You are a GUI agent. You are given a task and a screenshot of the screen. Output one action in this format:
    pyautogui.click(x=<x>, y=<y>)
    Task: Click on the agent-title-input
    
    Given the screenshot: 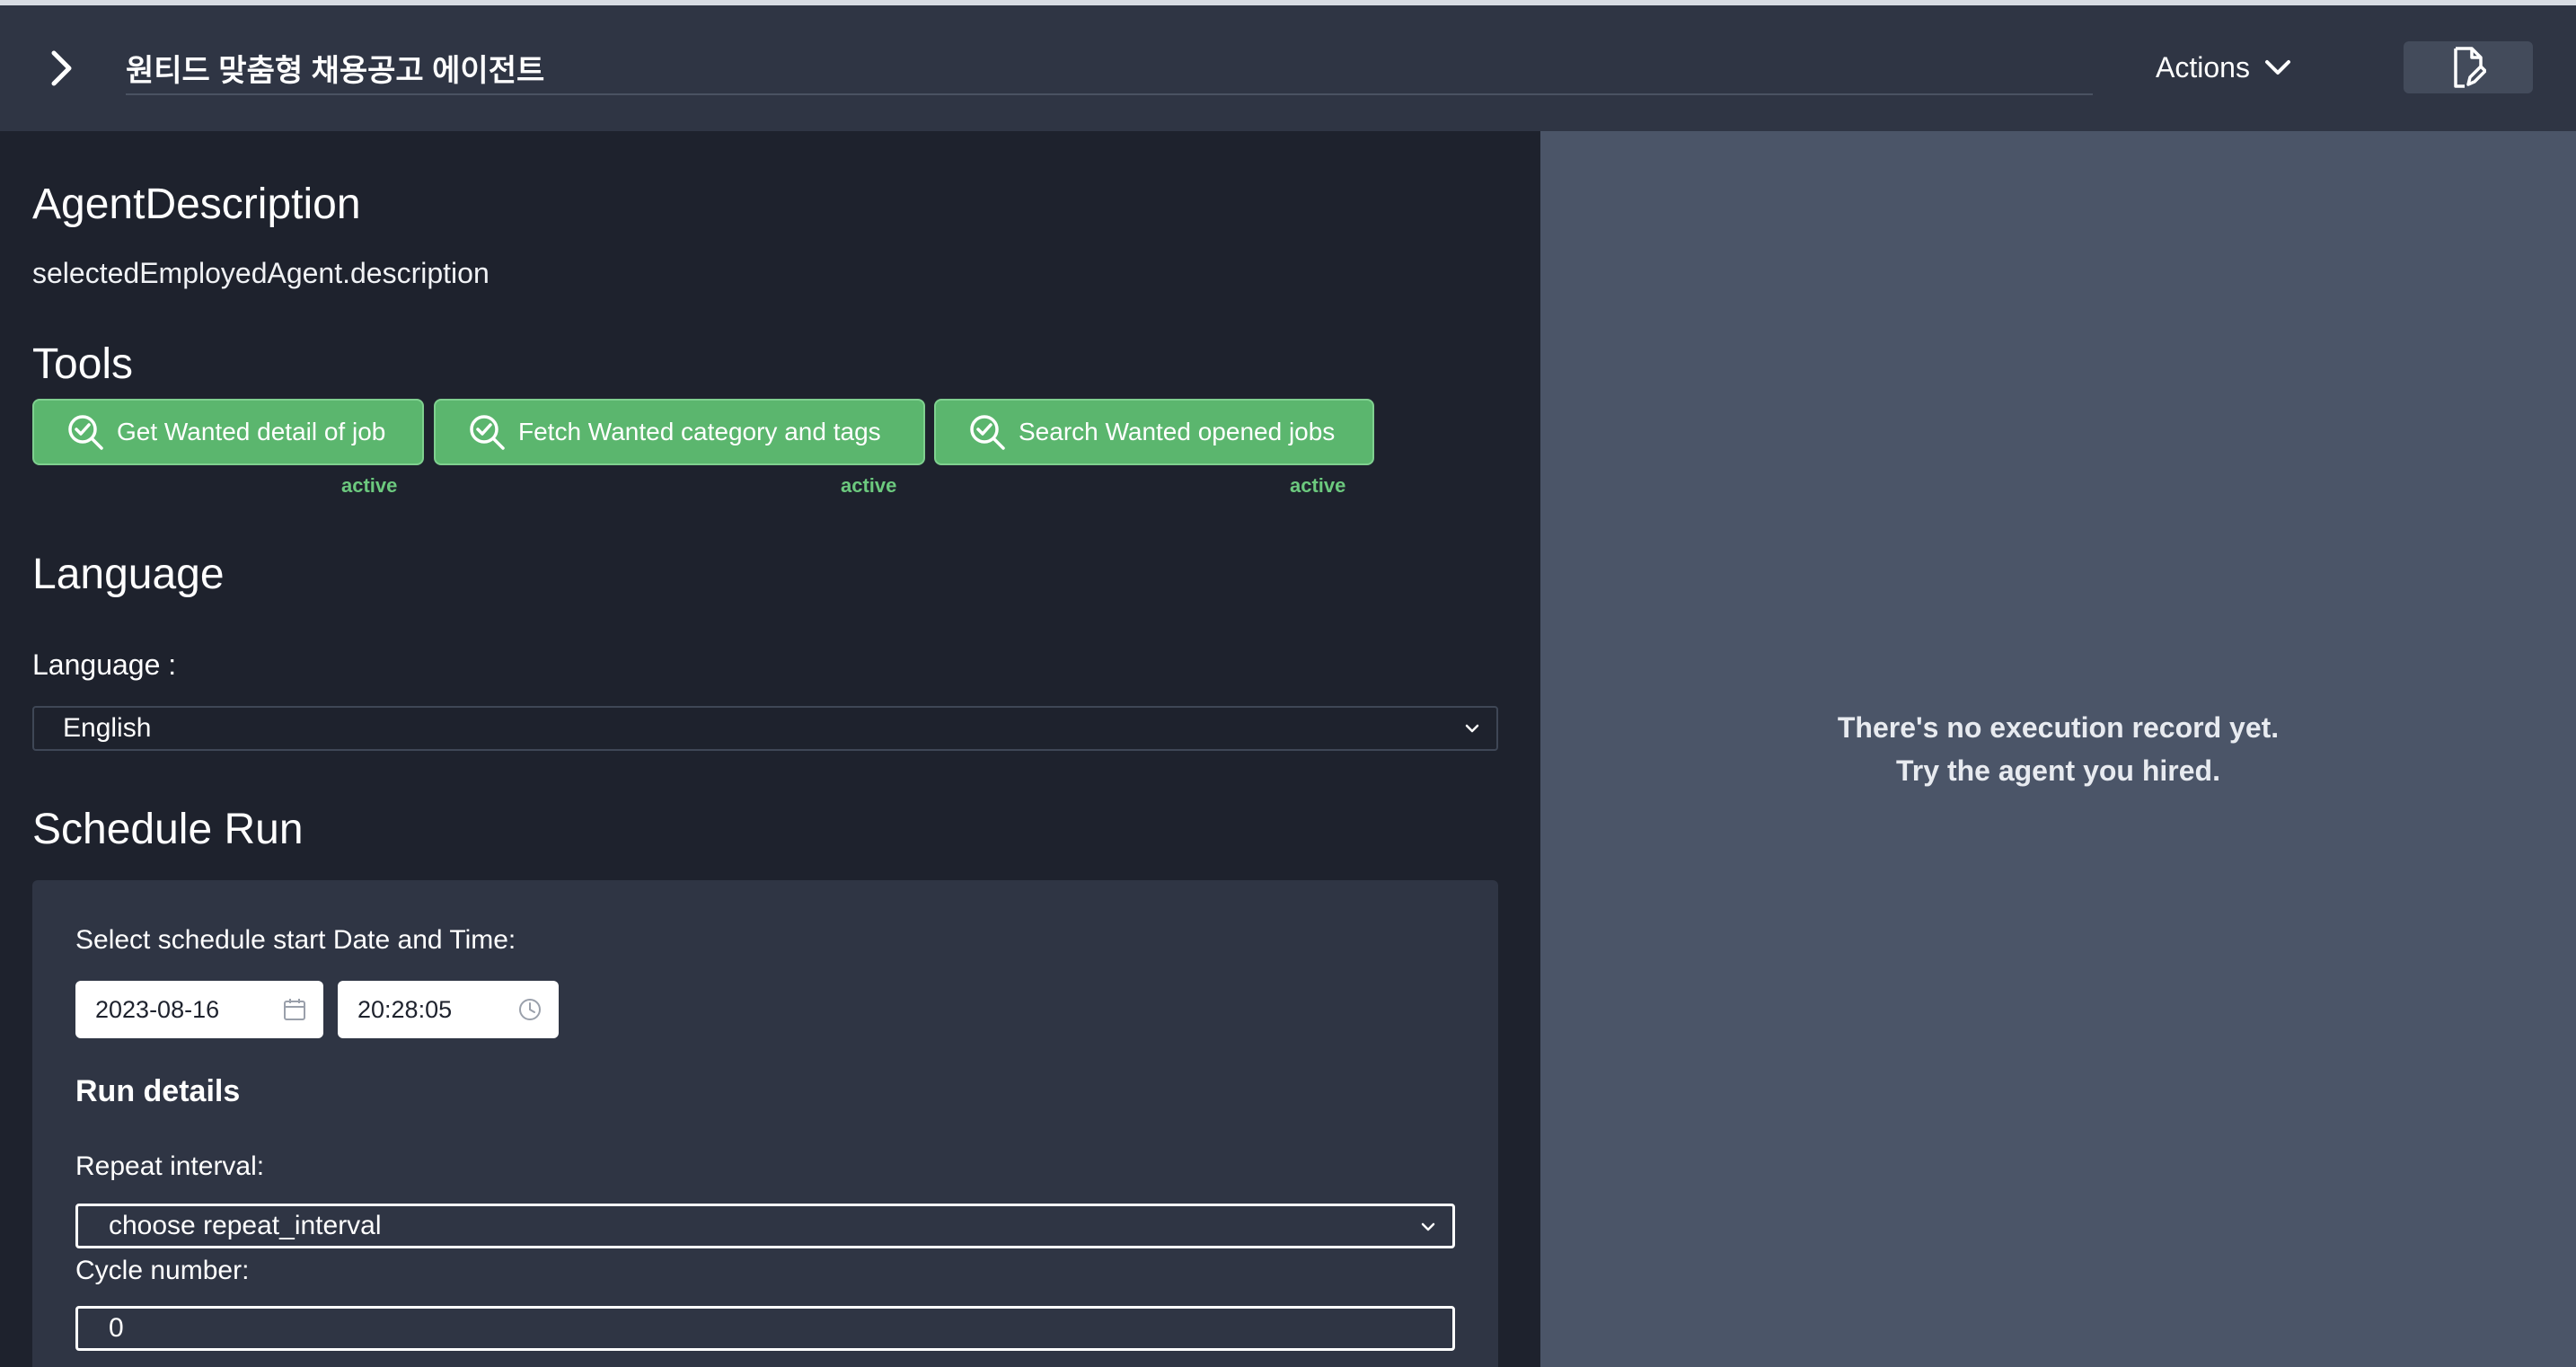 What is the action you would take?
    pyautogui.click(x=1109, y=68)
    